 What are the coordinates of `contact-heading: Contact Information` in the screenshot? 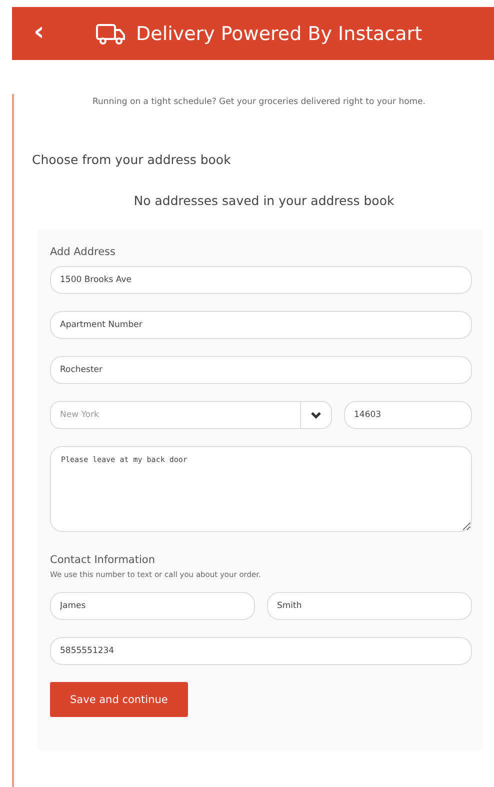 It's located at (103, 560).